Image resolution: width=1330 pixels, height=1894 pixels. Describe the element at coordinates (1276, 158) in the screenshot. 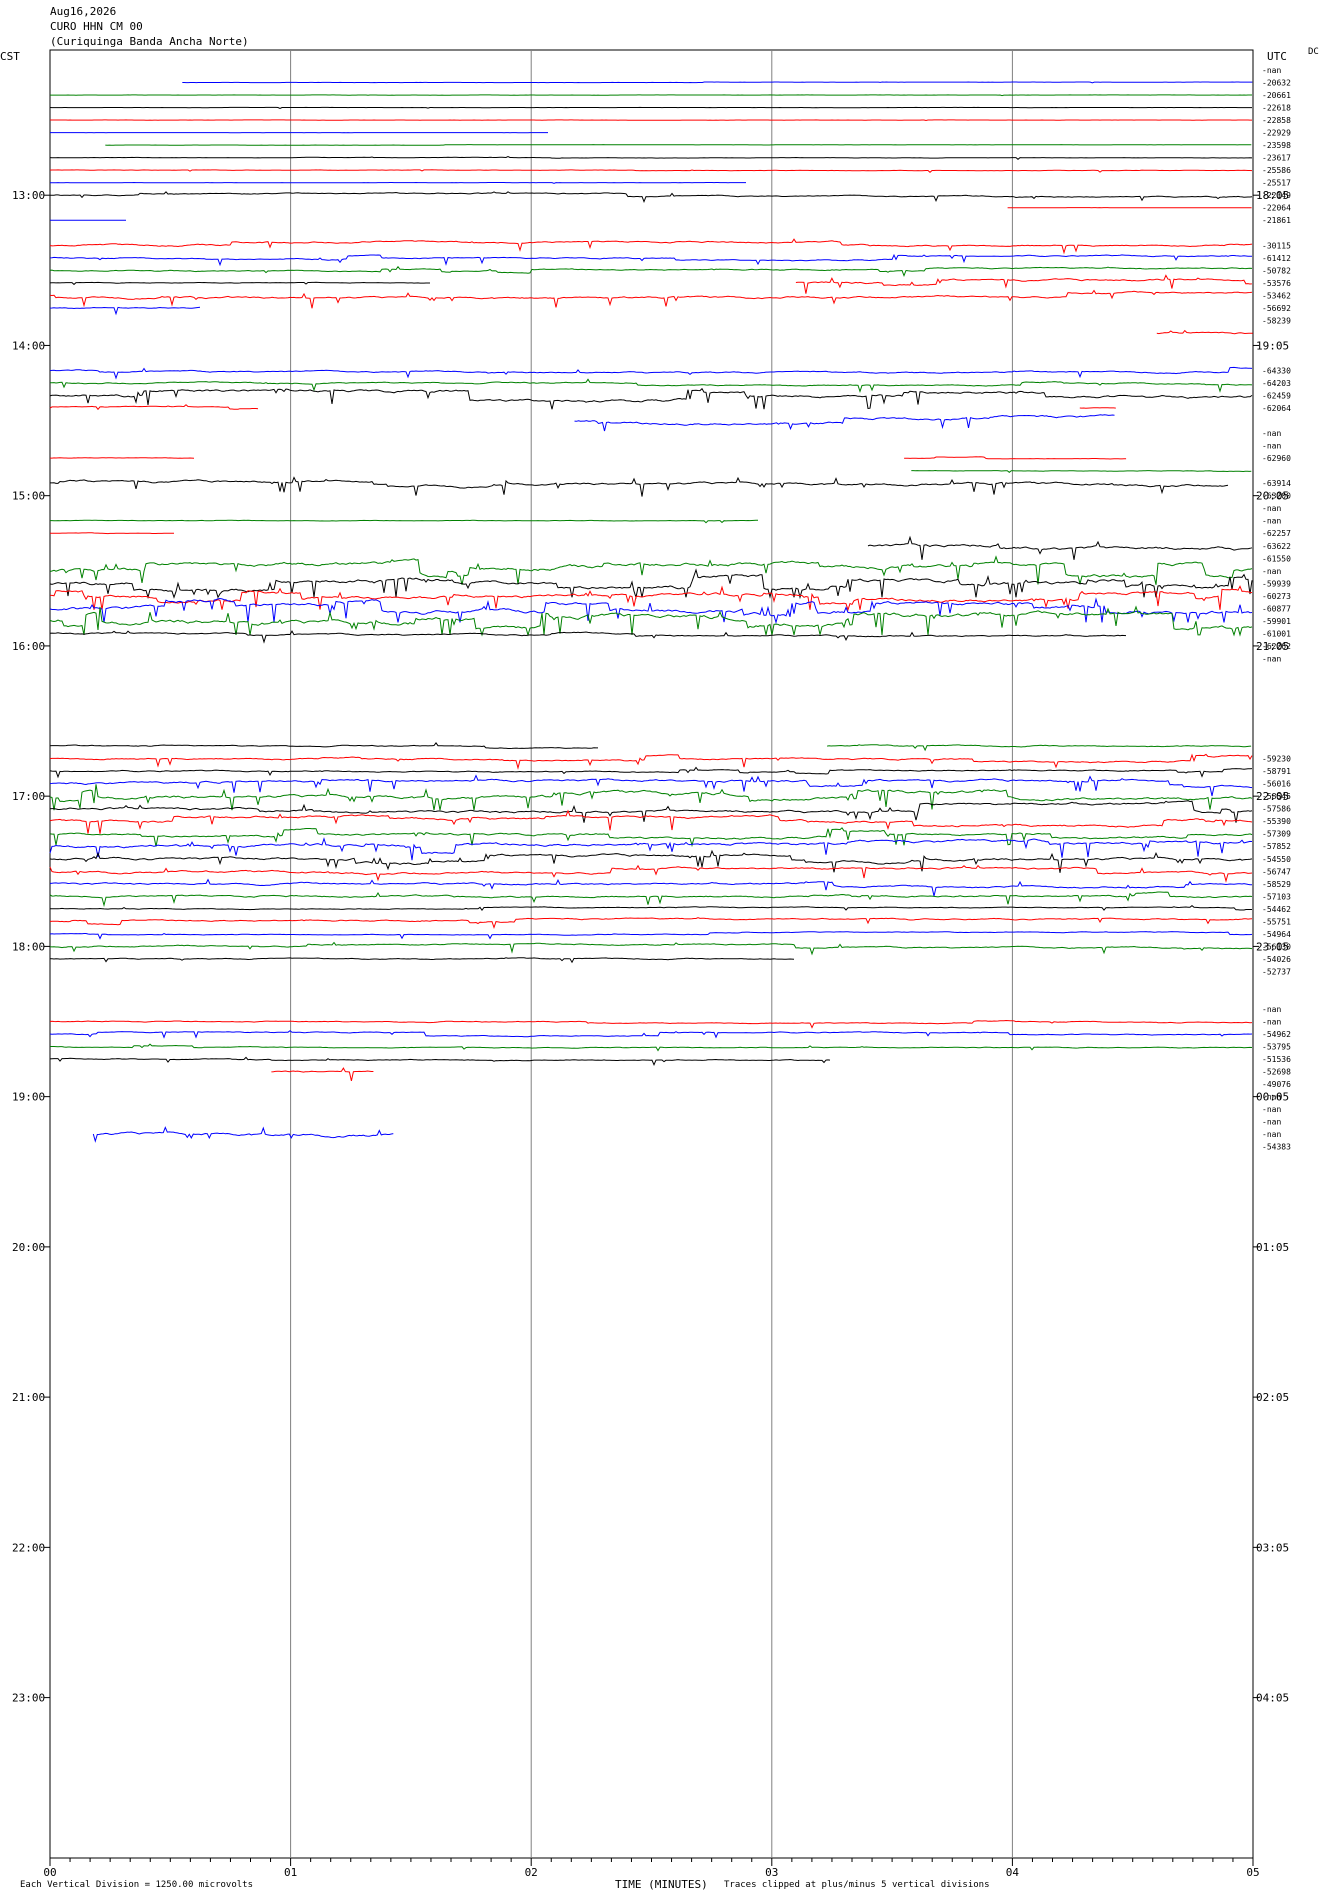

I see `dc-offset-label: -23617` at that location.